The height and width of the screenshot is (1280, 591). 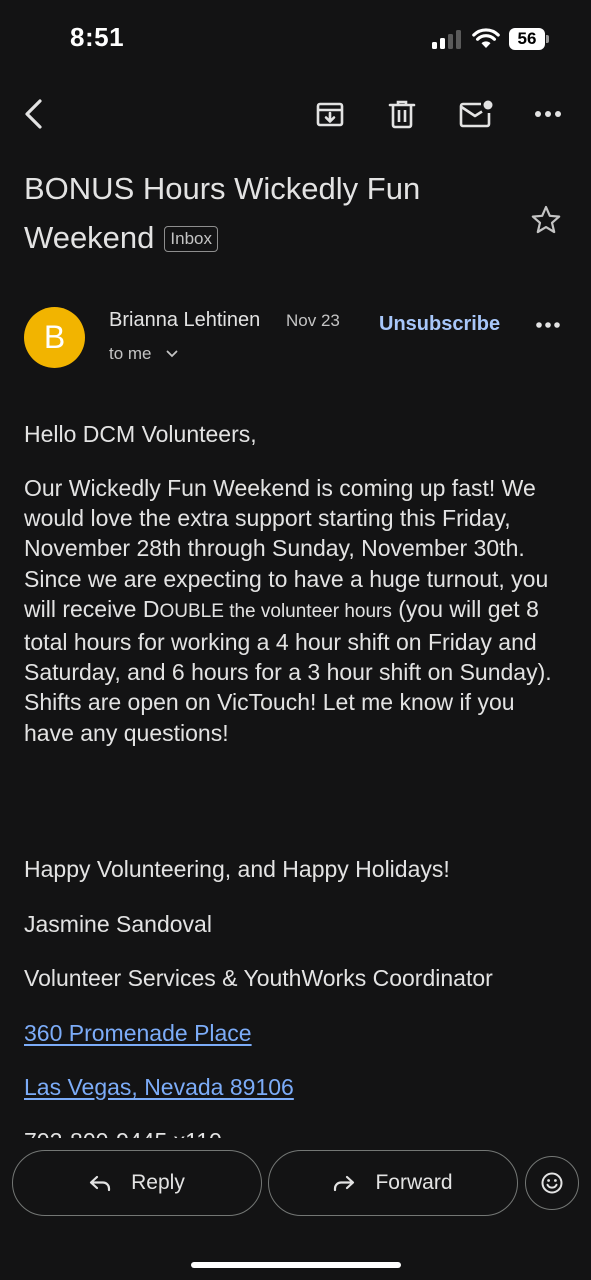 What do you see at coordinates (344, 1183) in the screenshot?
I see `forward-arrow-icon` at bounding box center [344, 1183].